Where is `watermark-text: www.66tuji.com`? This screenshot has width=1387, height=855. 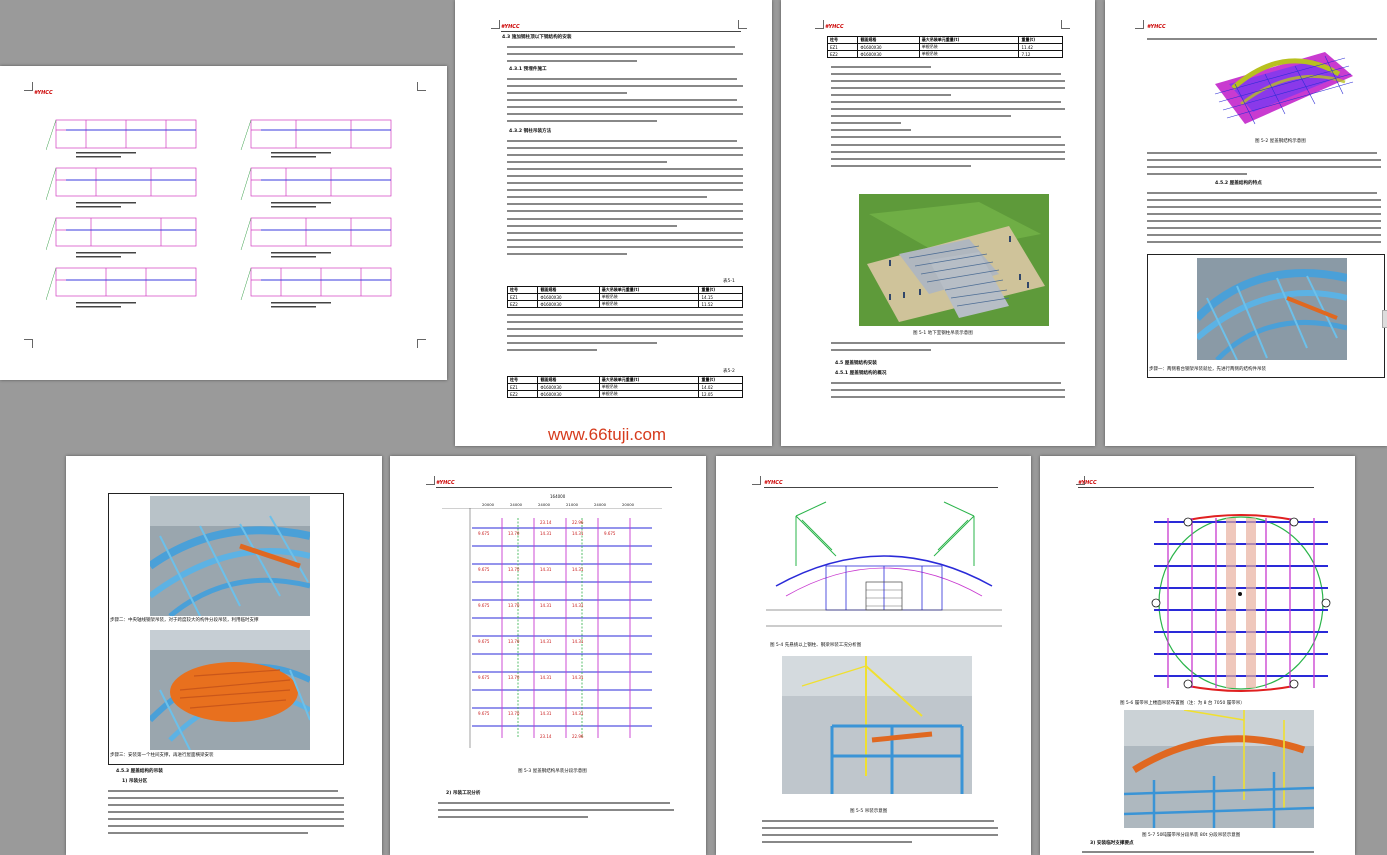
watermark-text: www.66tuji.com is located at coordinates (607, 434).